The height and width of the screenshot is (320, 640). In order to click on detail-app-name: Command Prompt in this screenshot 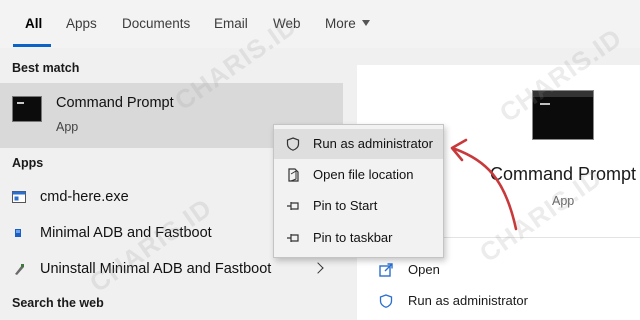, I will do `click(563, 174)`.